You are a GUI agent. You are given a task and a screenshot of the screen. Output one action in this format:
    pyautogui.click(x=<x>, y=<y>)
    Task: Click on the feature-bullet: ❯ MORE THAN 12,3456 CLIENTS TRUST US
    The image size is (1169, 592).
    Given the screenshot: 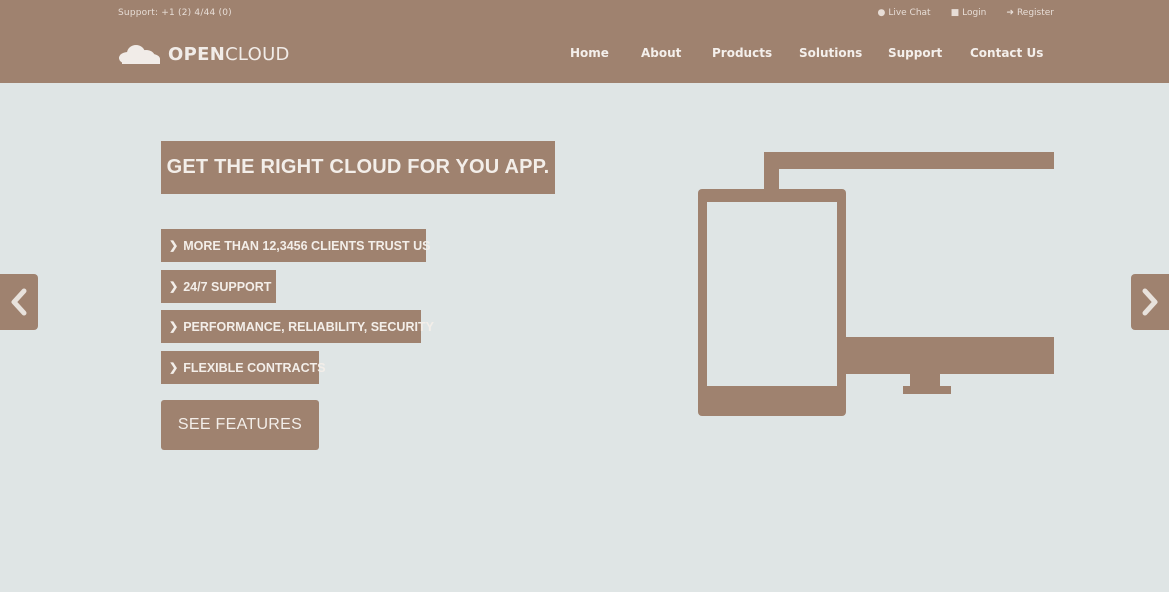 What is the action you would take?
    pyautogui.click(x=295, y=245)
    